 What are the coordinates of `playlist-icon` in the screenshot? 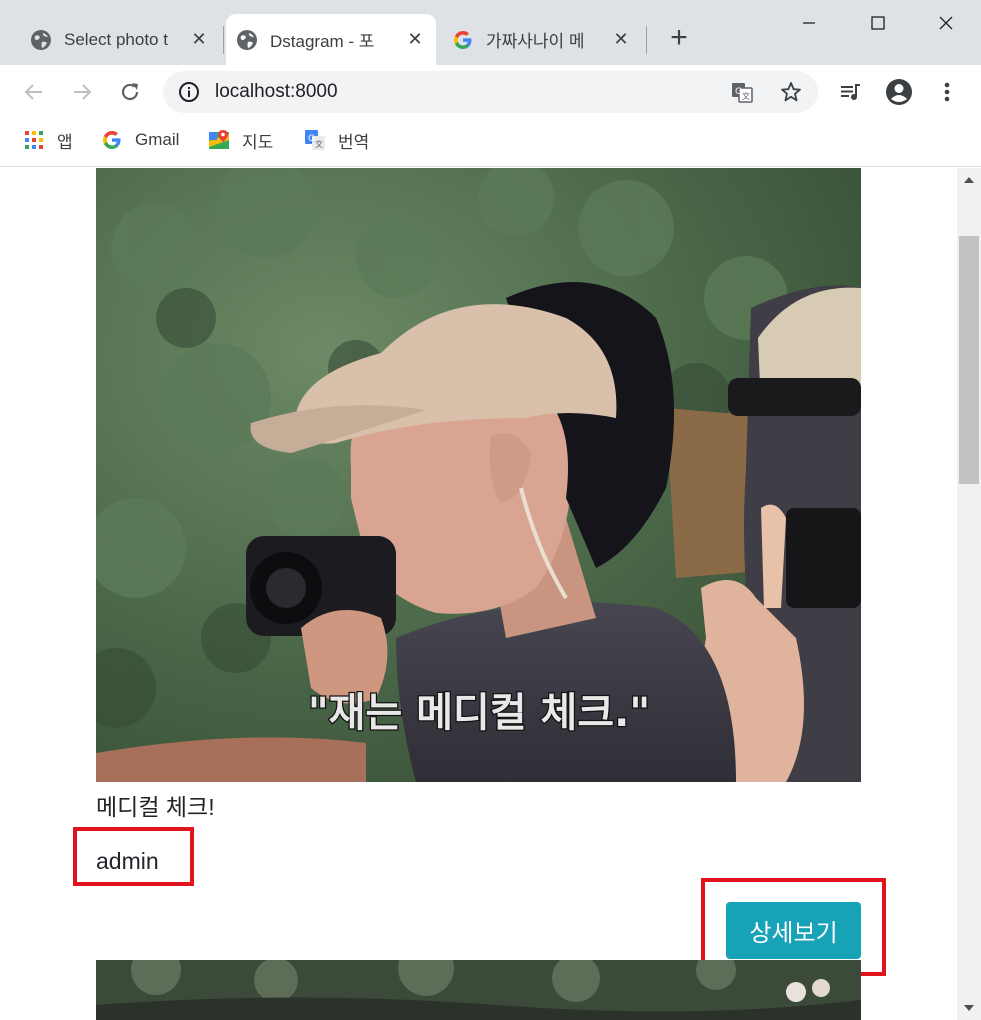 It's located at (850, 92).